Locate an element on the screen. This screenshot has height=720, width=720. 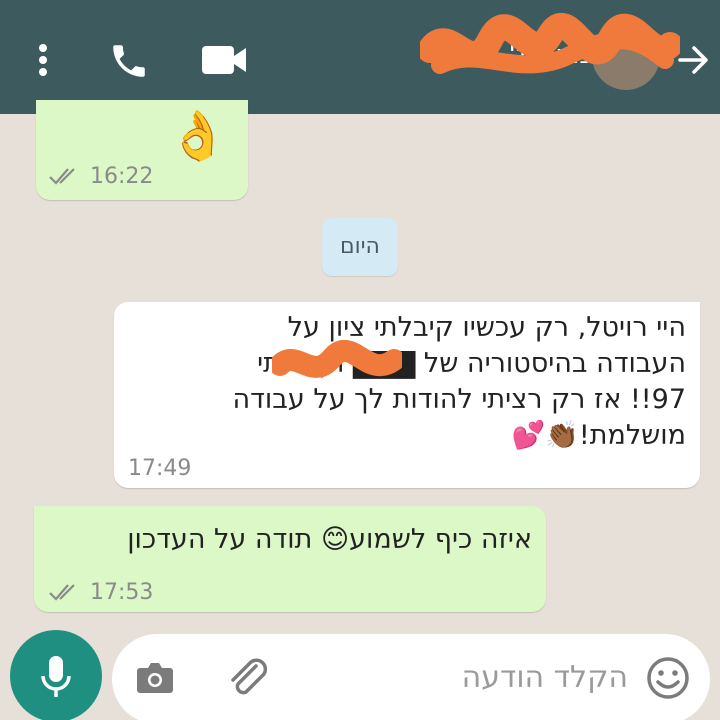
more-vert-icon is located at coordinates (43, 60).